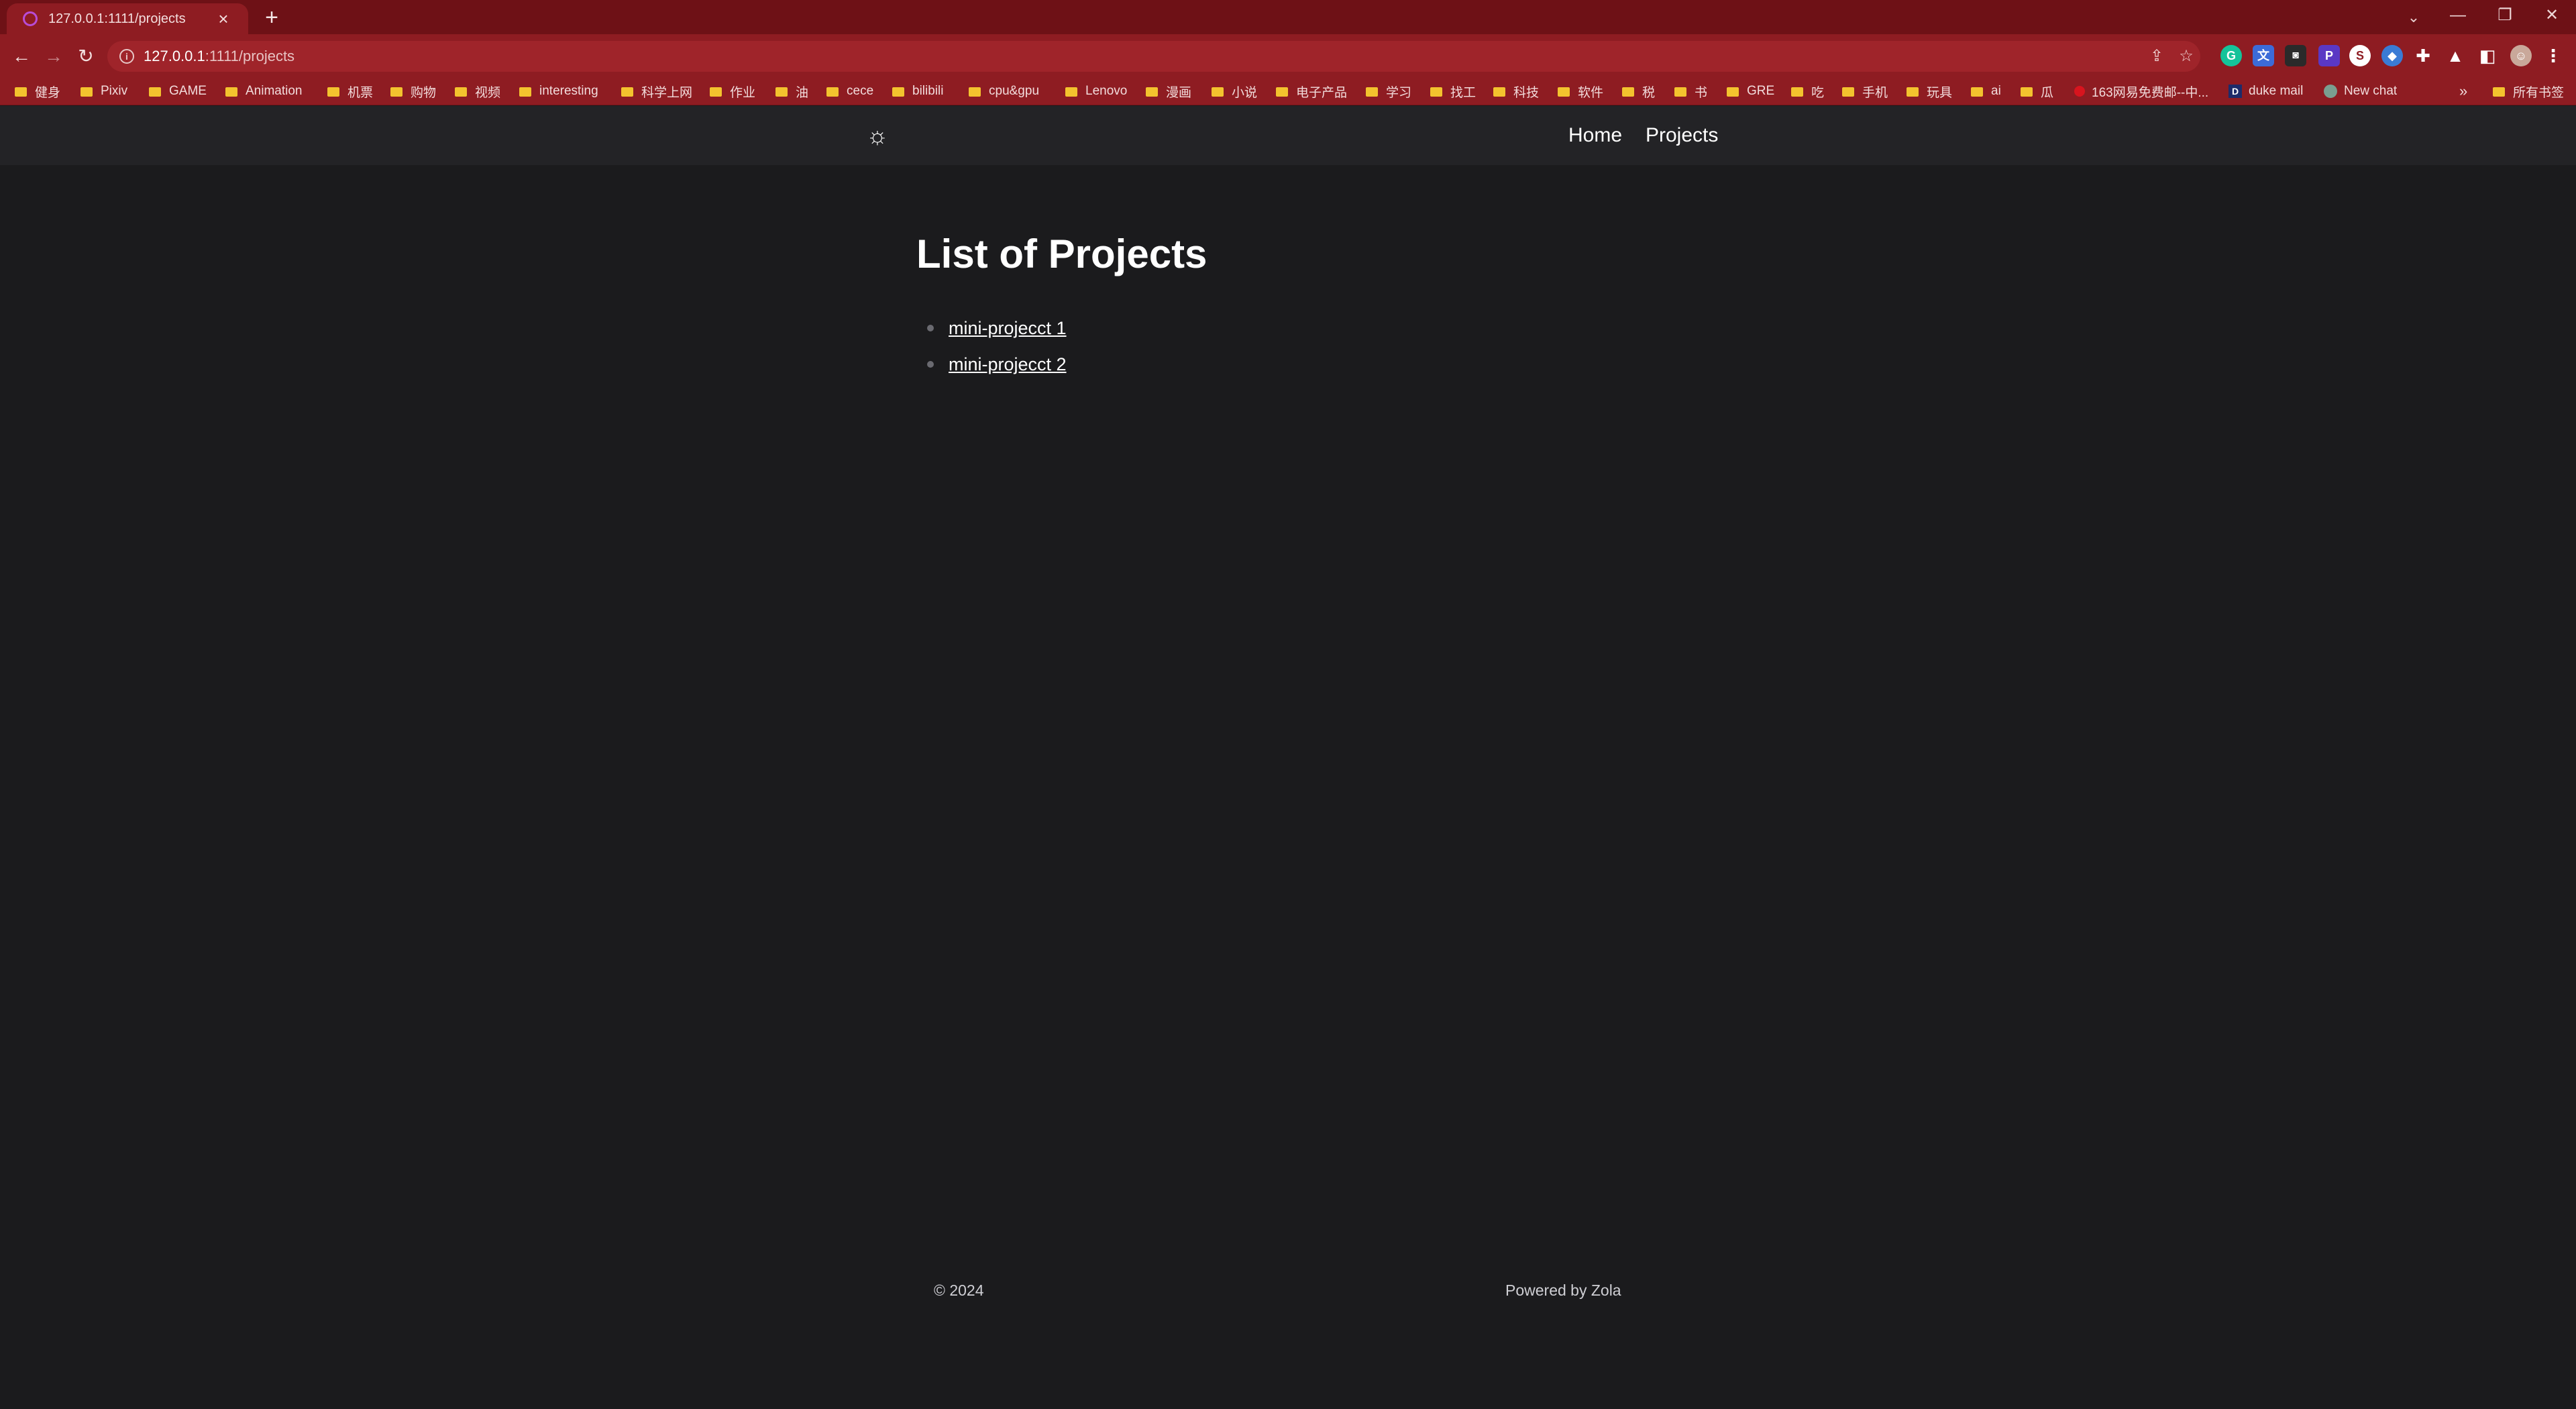 This screenshot has width=2576, height=1409. What do you see at coordinates (37, 91) in the screenshot?
I see `bookmark-folder: 健身` at bounding box center [37, 91].